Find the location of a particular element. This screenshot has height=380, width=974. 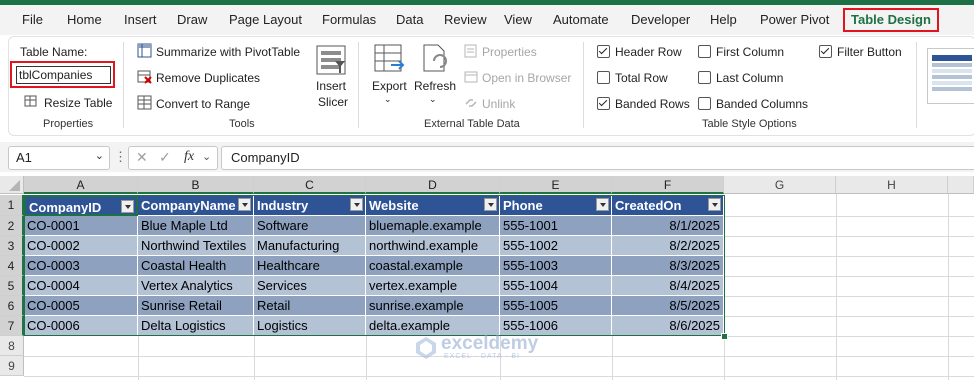

table-cell: Logistics is located at coordinates (310, 326).